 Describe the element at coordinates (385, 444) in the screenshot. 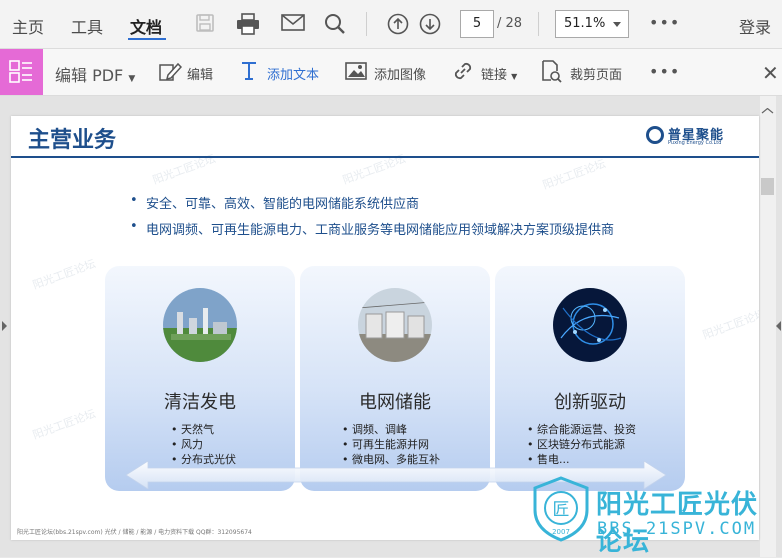

I see `list-item: • 可再生能源并网` at that location.